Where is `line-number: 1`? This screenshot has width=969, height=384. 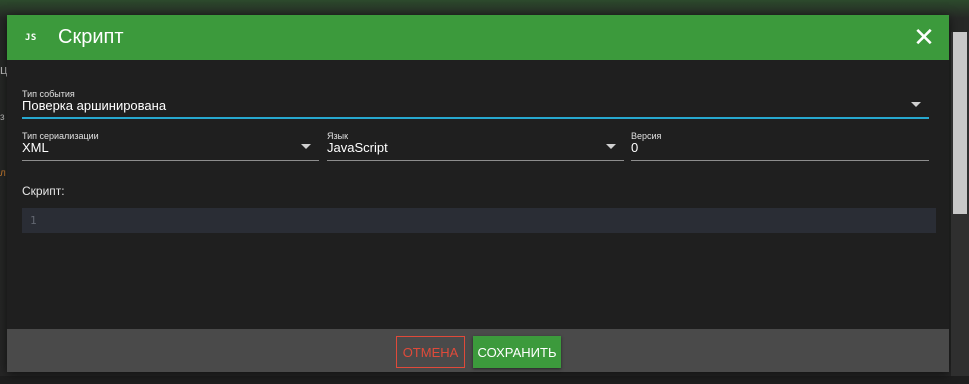
line-number: 1 is located at coordinates (33, 220).